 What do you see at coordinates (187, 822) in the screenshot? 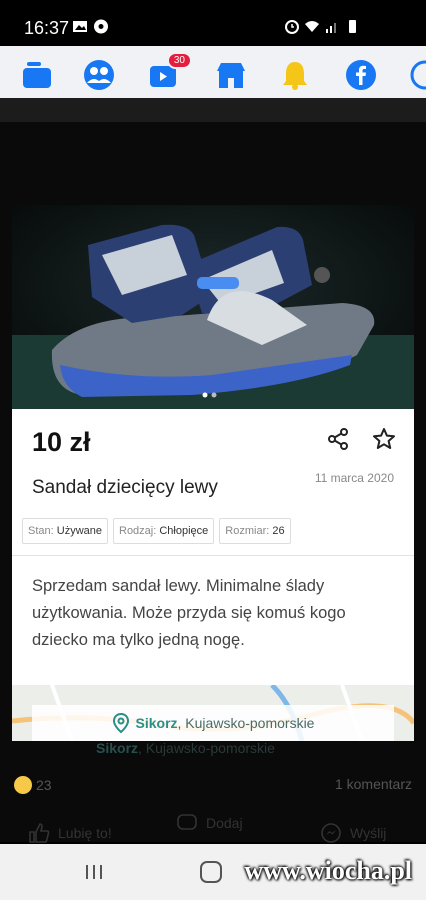
I see `comment-icon` at bounding box center [187, 822].